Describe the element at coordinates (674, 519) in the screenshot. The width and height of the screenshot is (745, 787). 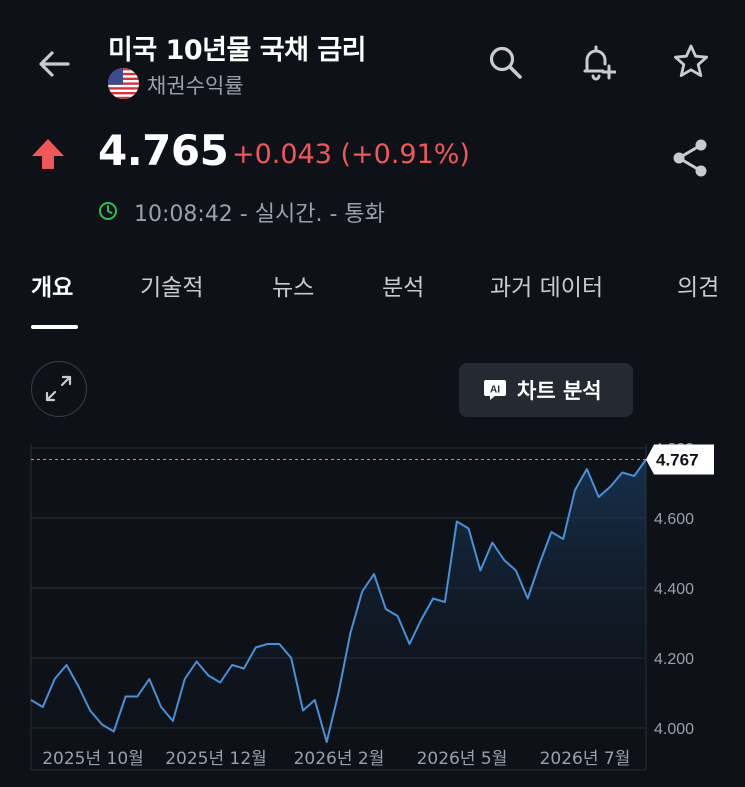
I see `y-tick-label: 4.600` at that location.